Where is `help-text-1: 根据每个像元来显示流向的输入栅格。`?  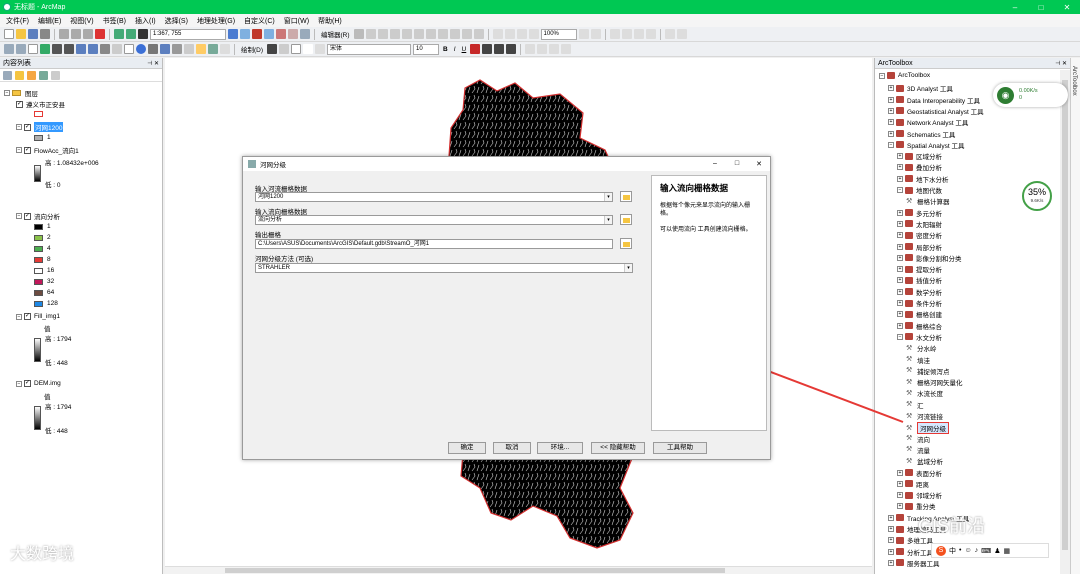
help-text-1: 根据每个像元来显示流向的输入栅格。 is located at coordinates (705, 210).